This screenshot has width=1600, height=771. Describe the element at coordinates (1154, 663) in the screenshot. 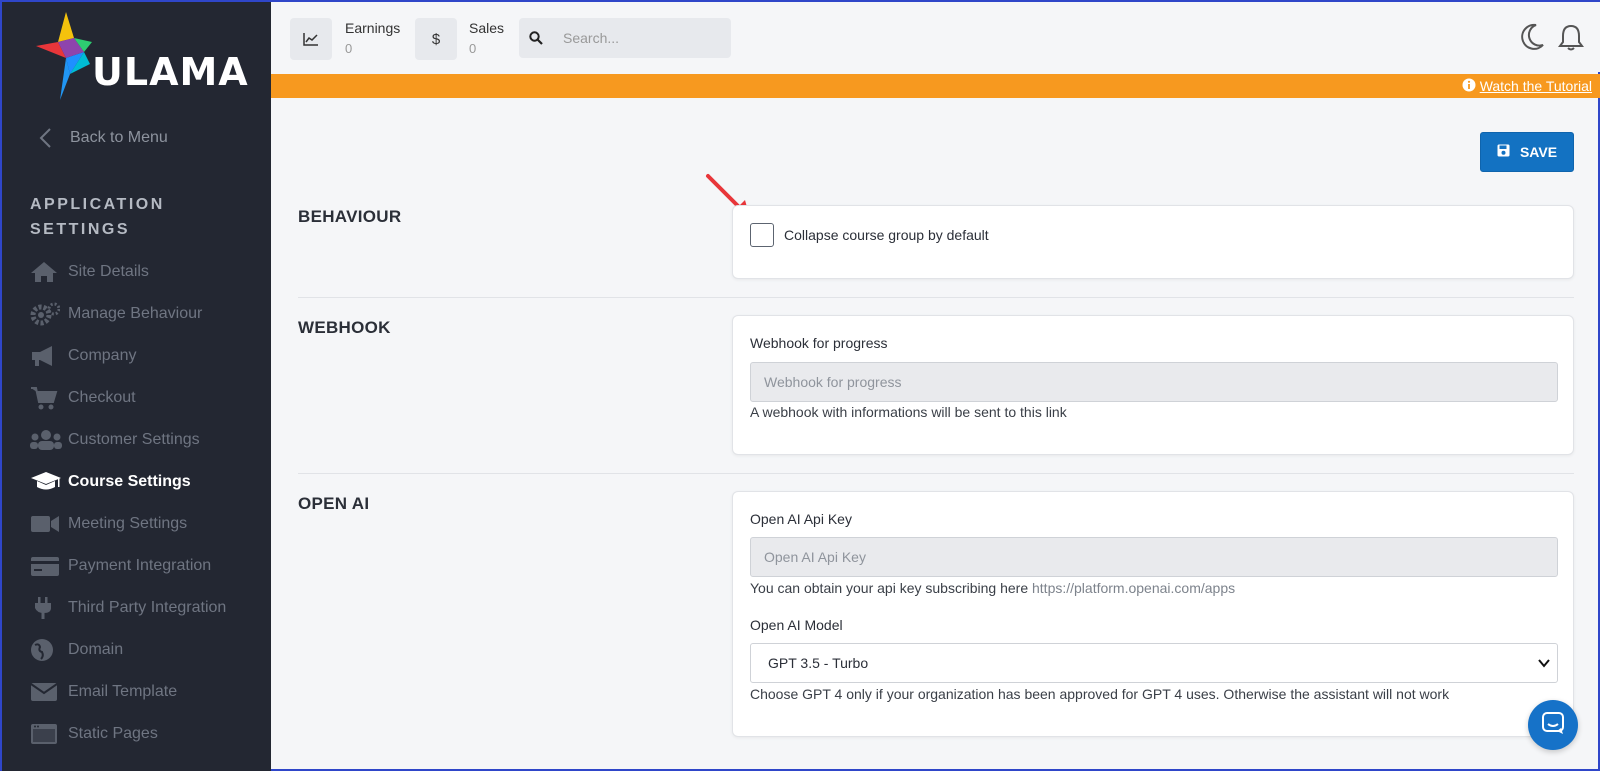

I see `openai-model-select: GPT 3.5 - Turbo` at that location.